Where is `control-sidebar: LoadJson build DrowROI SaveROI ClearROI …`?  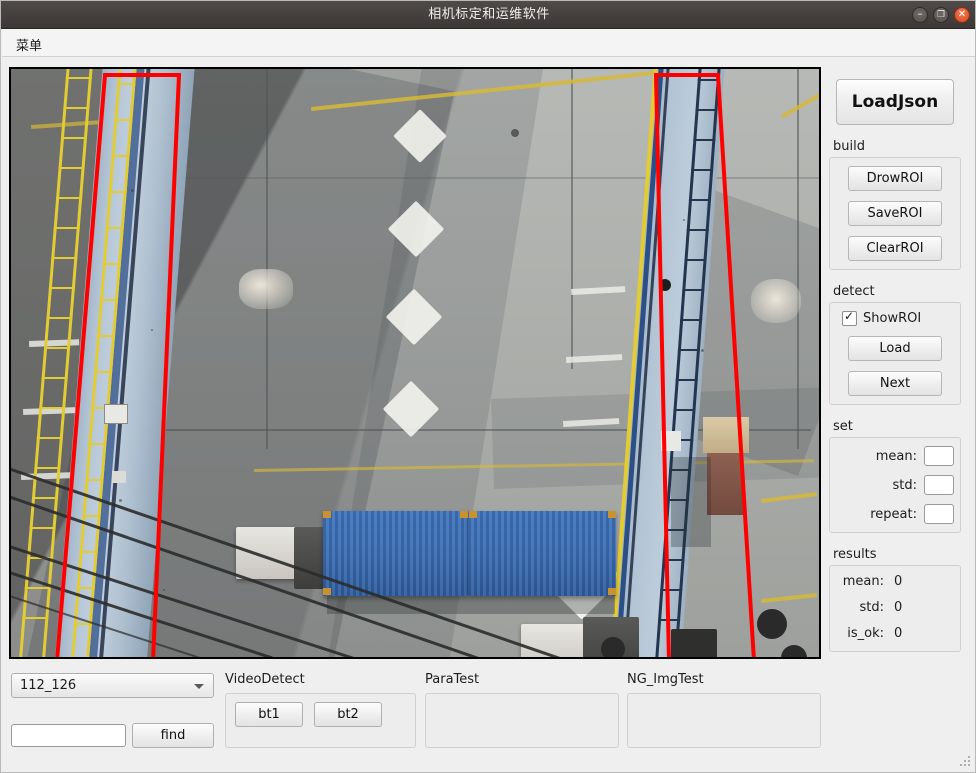
control-sidebar: LoadJson build DrowROI SaveROI ClearROI … is located at coordinates (895, 359).